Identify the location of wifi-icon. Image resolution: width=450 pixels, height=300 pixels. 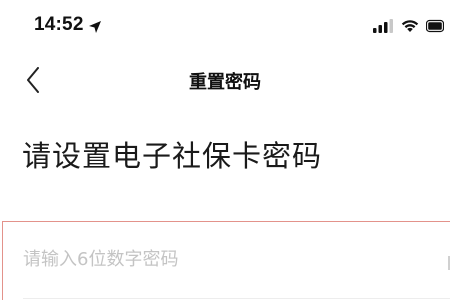
(410, 27).